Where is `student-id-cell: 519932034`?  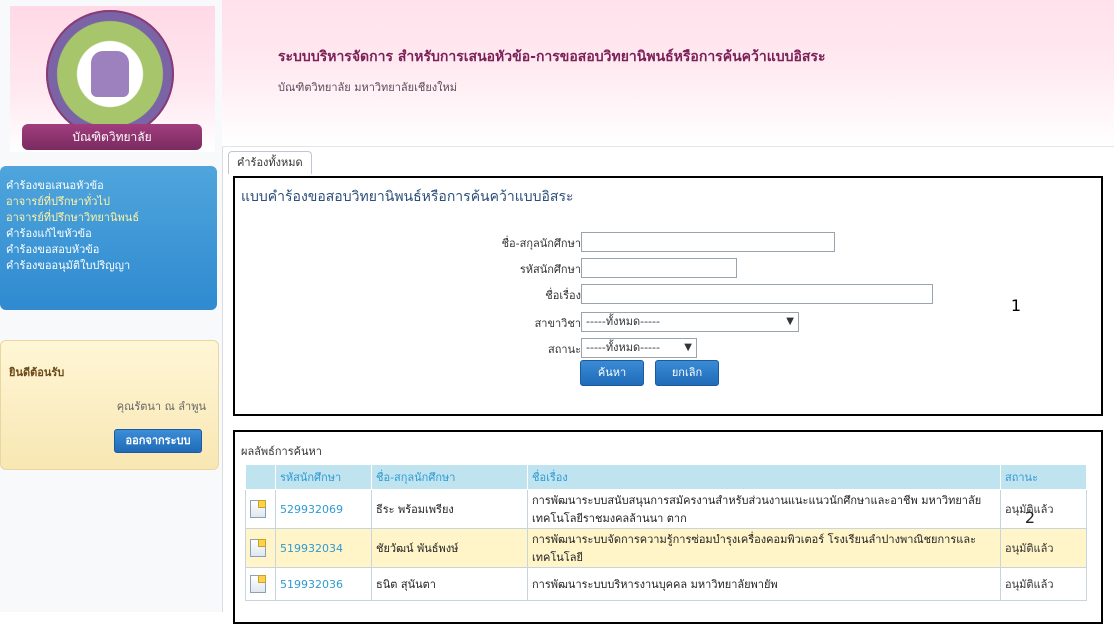
student-id-cell: 519932034 is located at coordinates (323, 548).